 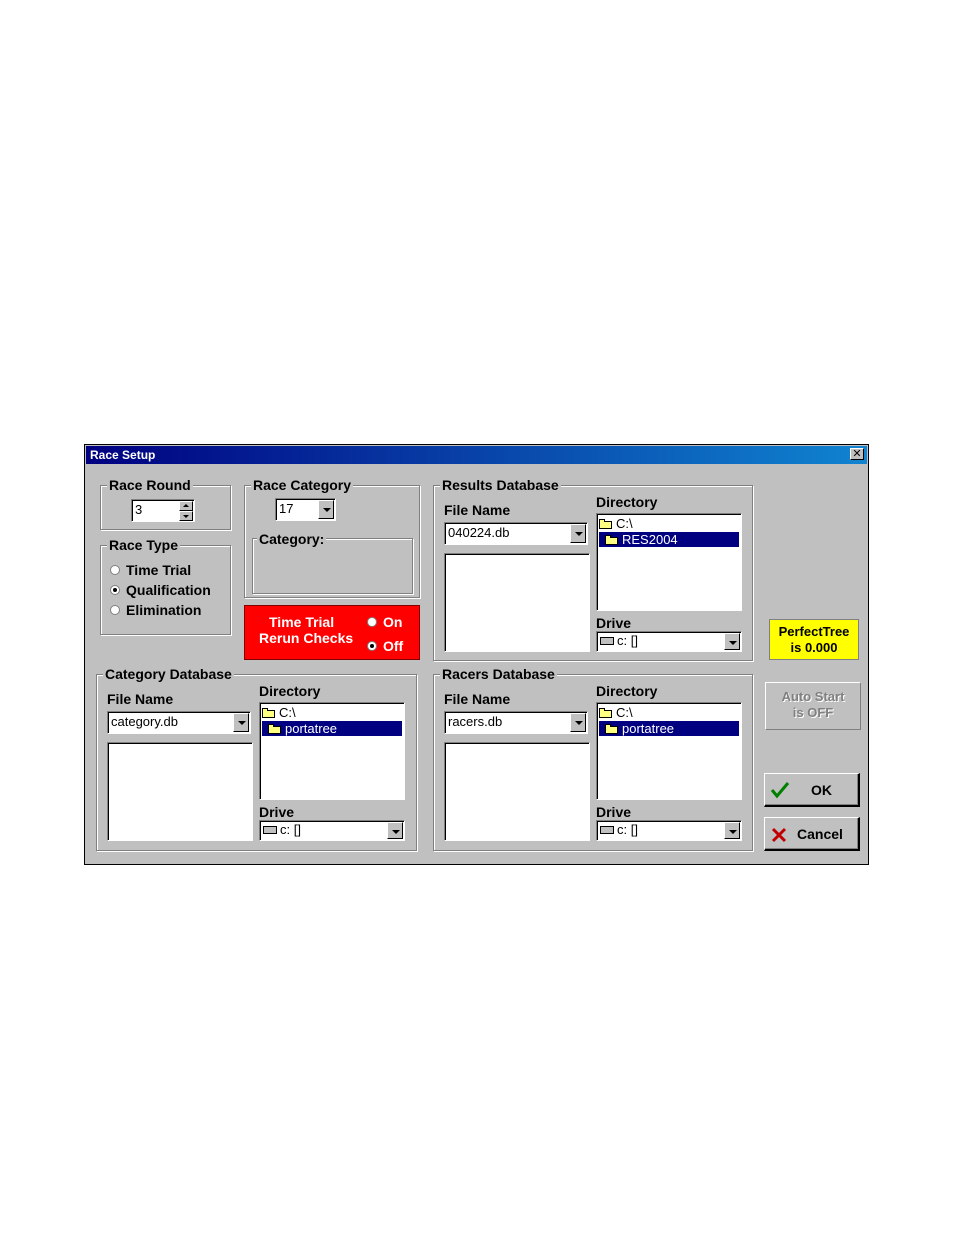 I want to click on race-type-elimination-label: Elimination, so click(x=163, y=610).